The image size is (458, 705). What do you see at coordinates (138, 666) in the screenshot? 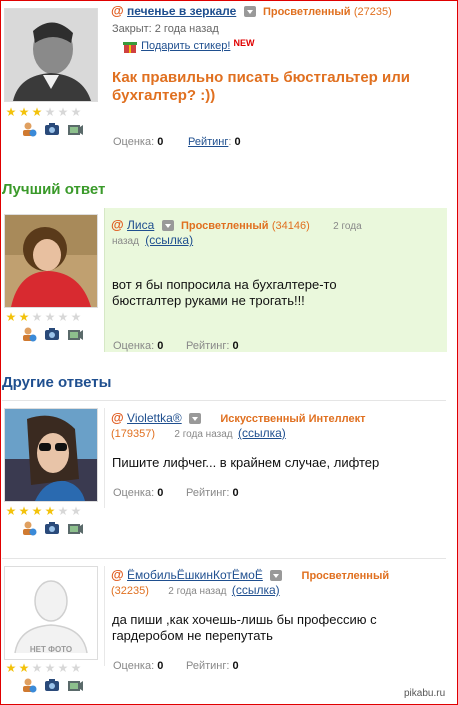
I see `answer-2-score: Оценка: 0` at bounding box center [138, 666].